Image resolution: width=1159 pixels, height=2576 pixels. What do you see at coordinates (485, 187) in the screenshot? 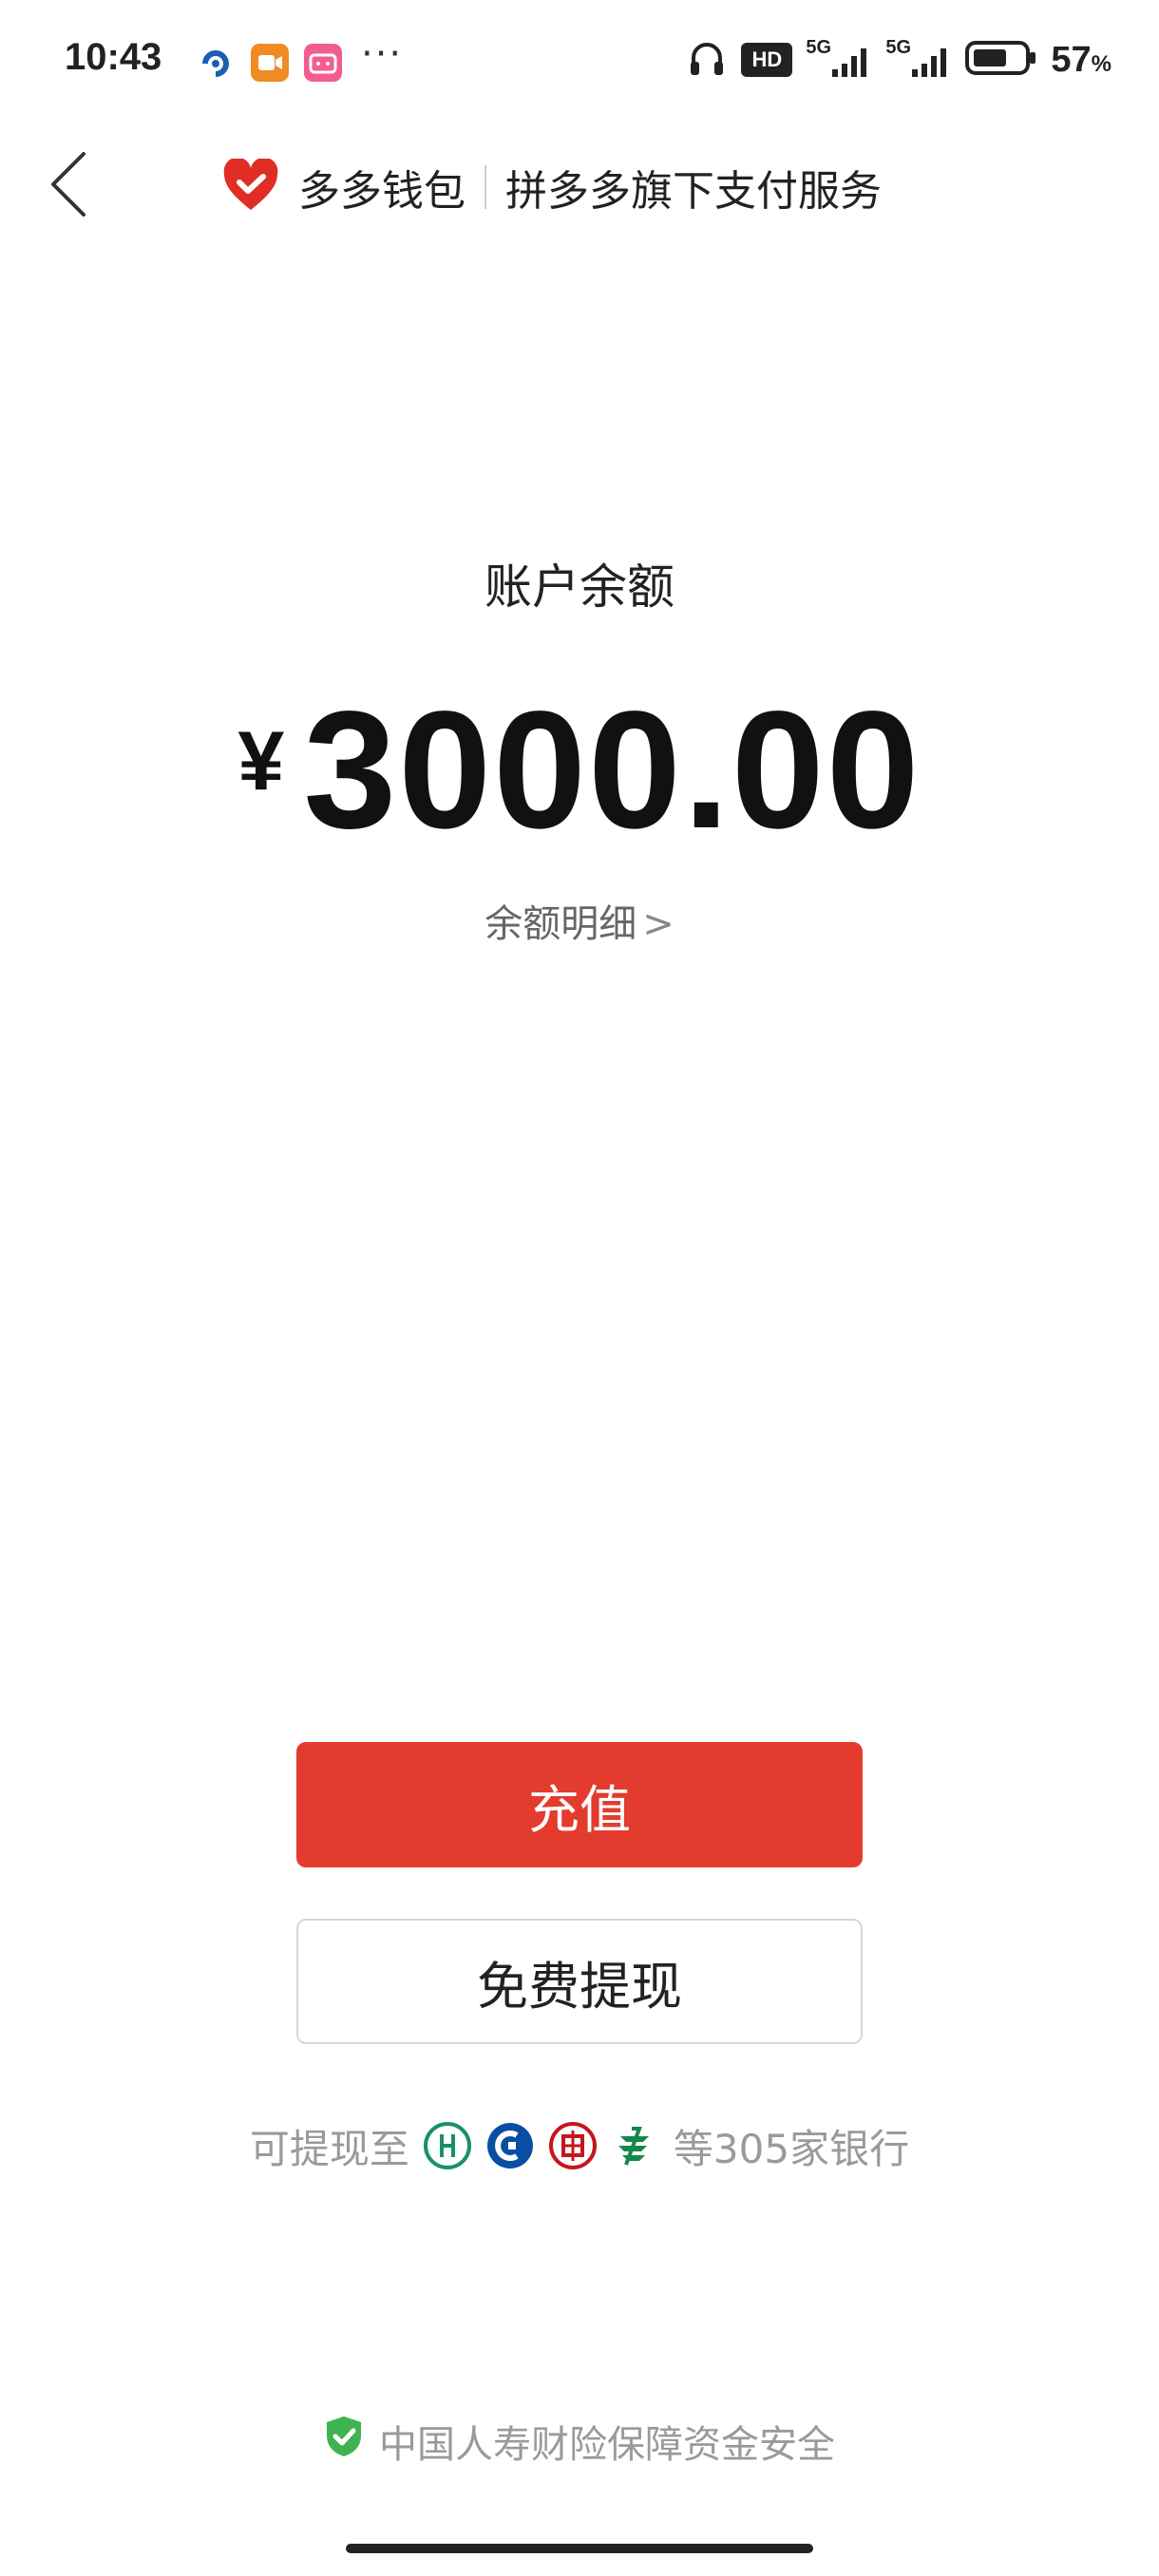
I see `brand-divider` at bounding box center [485, 187].